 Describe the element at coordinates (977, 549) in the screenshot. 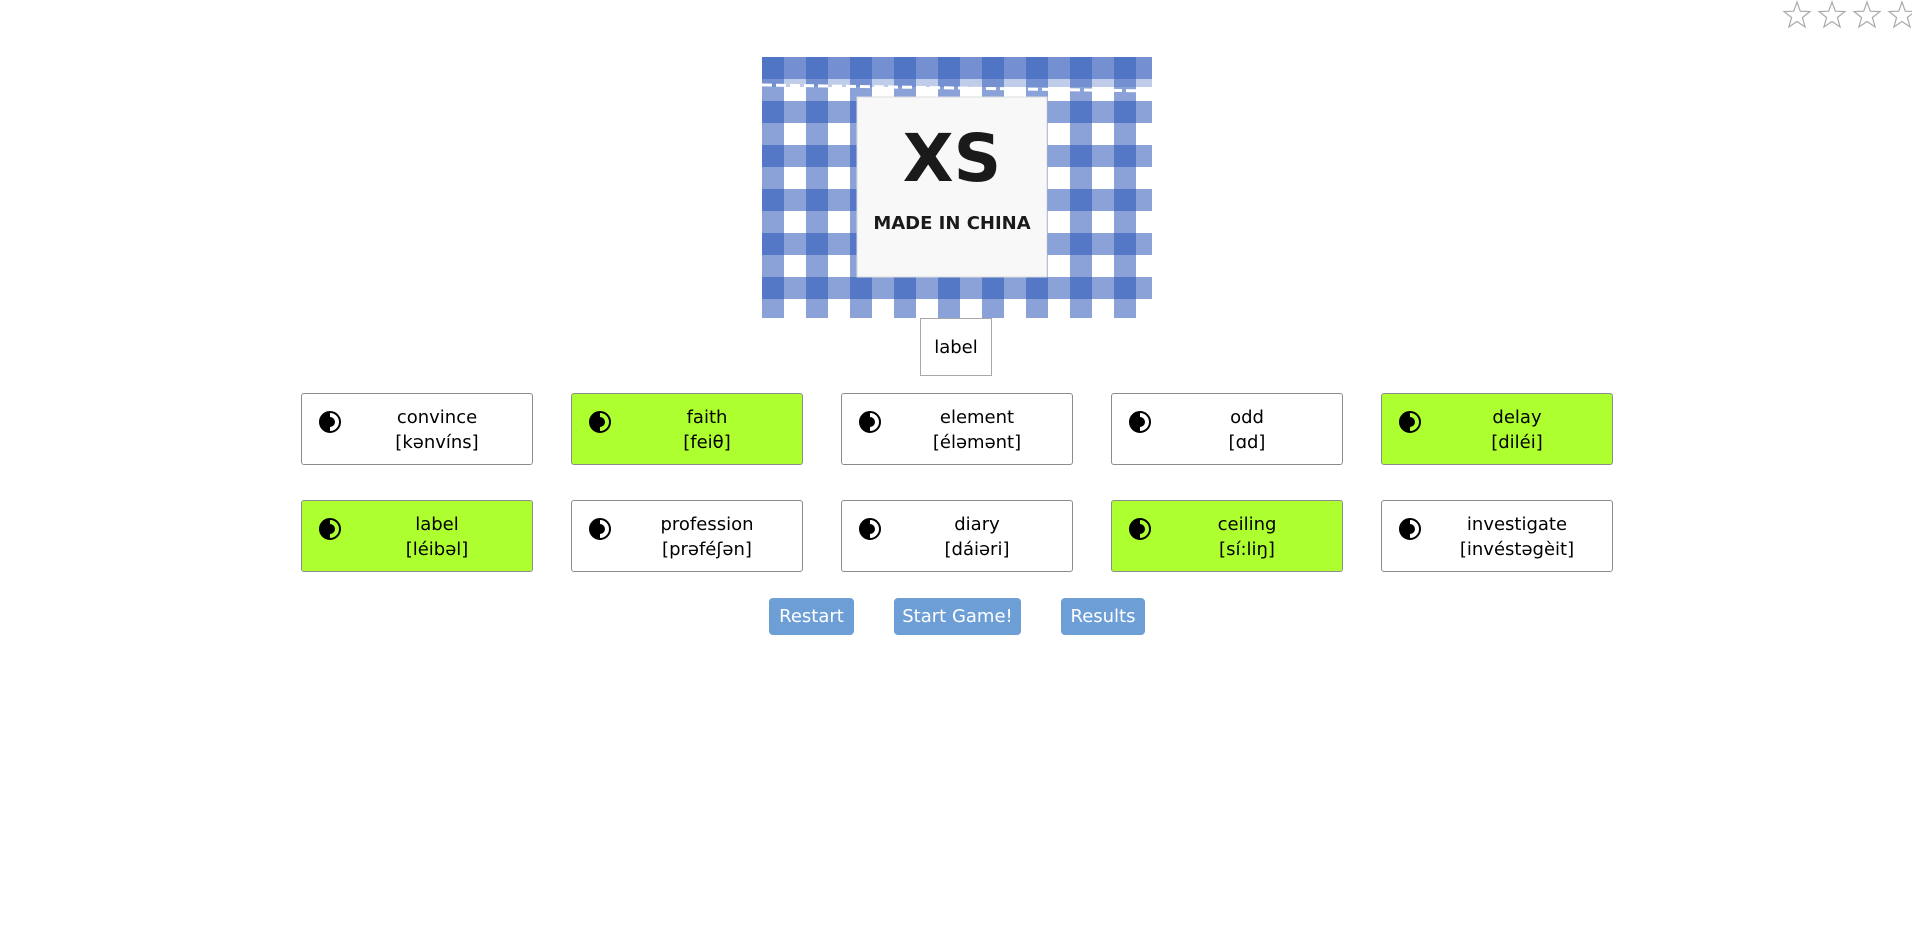

I see `word-card-phonetic: [dáiəri]` at that location.